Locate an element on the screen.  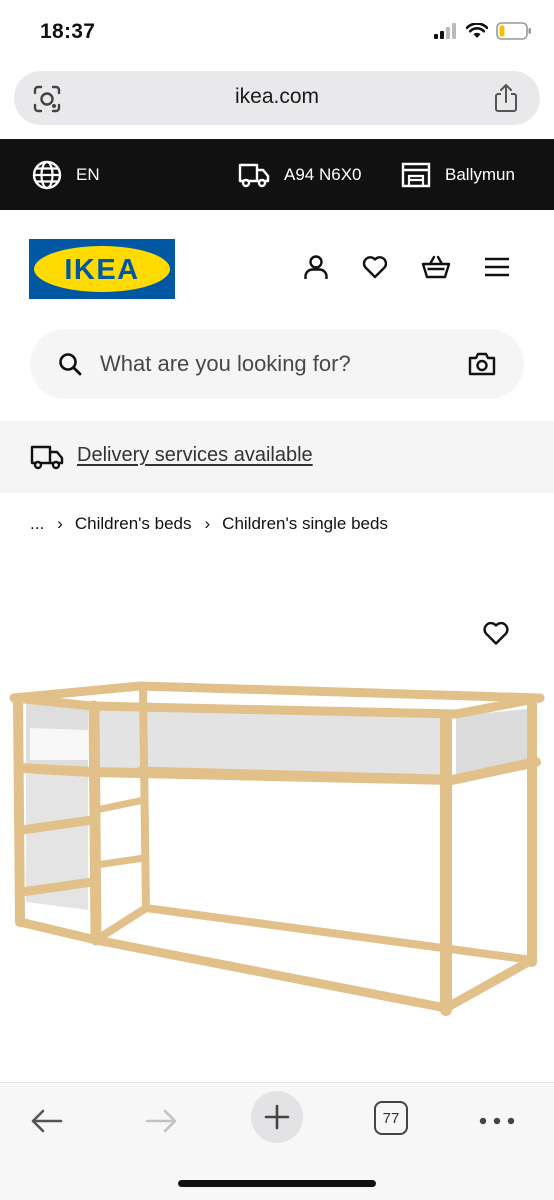
breadcrumb-item-childrens-beds: Children's beds is located at coordinates (133, 524).